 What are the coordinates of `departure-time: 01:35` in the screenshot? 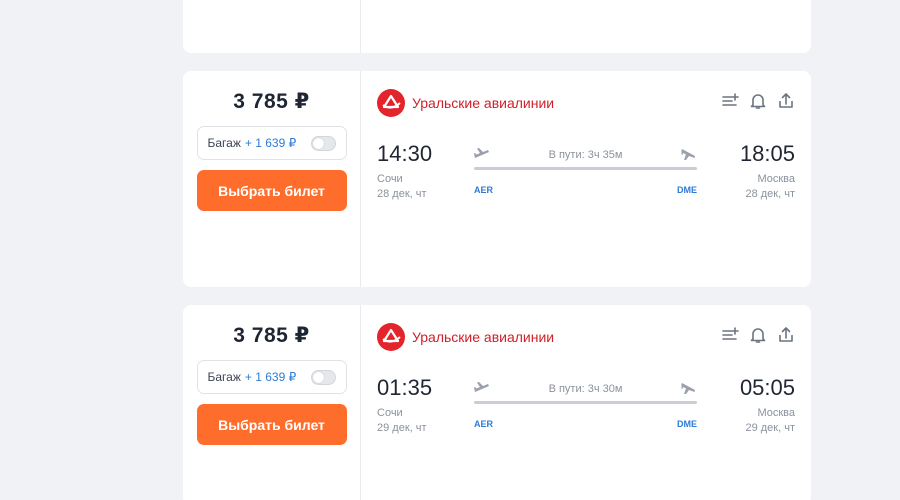 It's located at (405, 387).